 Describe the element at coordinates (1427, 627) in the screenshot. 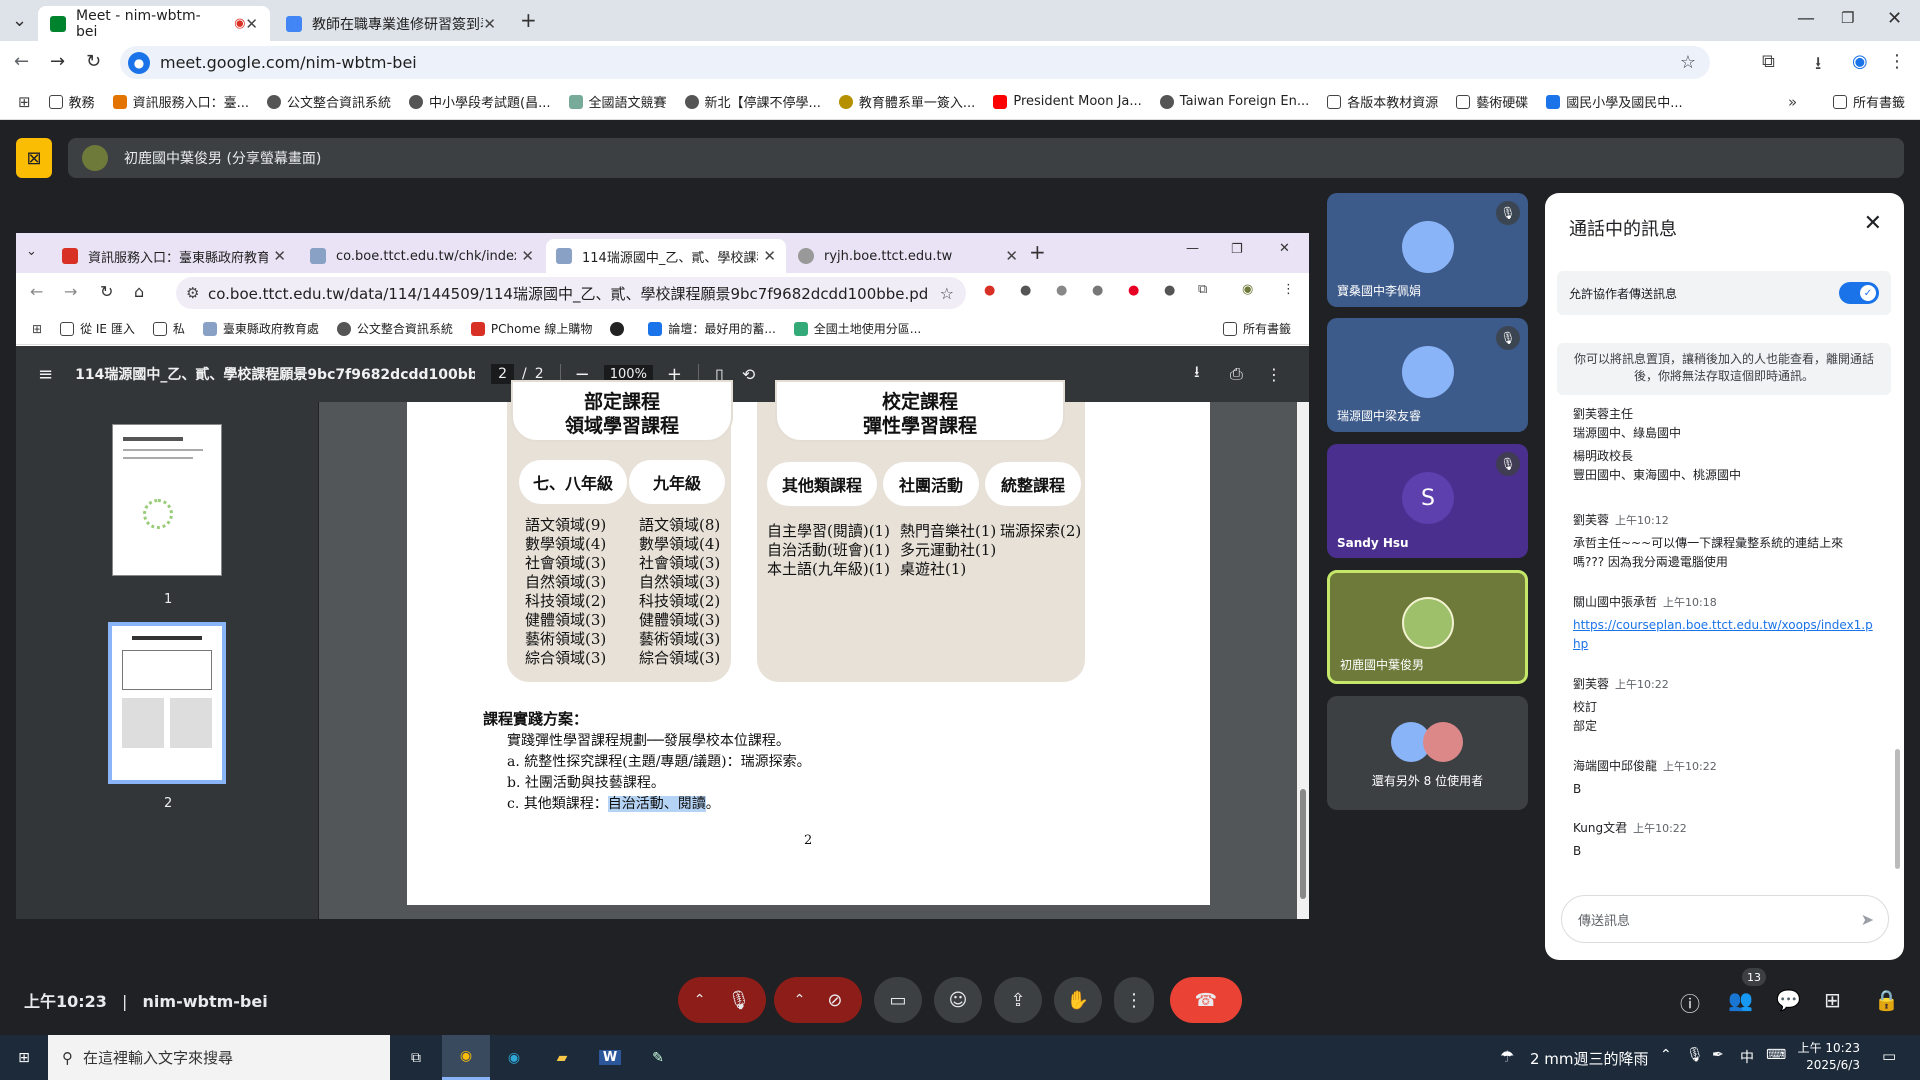

I see `participant-tile-speaking: 初鹿國中葉俊男` at that location.